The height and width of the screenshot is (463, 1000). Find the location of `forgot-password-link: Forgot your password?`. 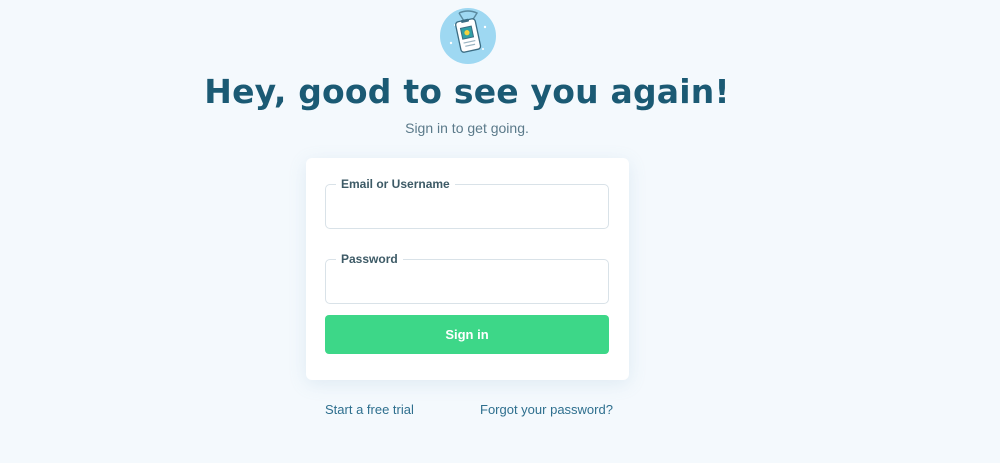

forgot-password-link: Forgot your password? is located at coordinates (546, 409).